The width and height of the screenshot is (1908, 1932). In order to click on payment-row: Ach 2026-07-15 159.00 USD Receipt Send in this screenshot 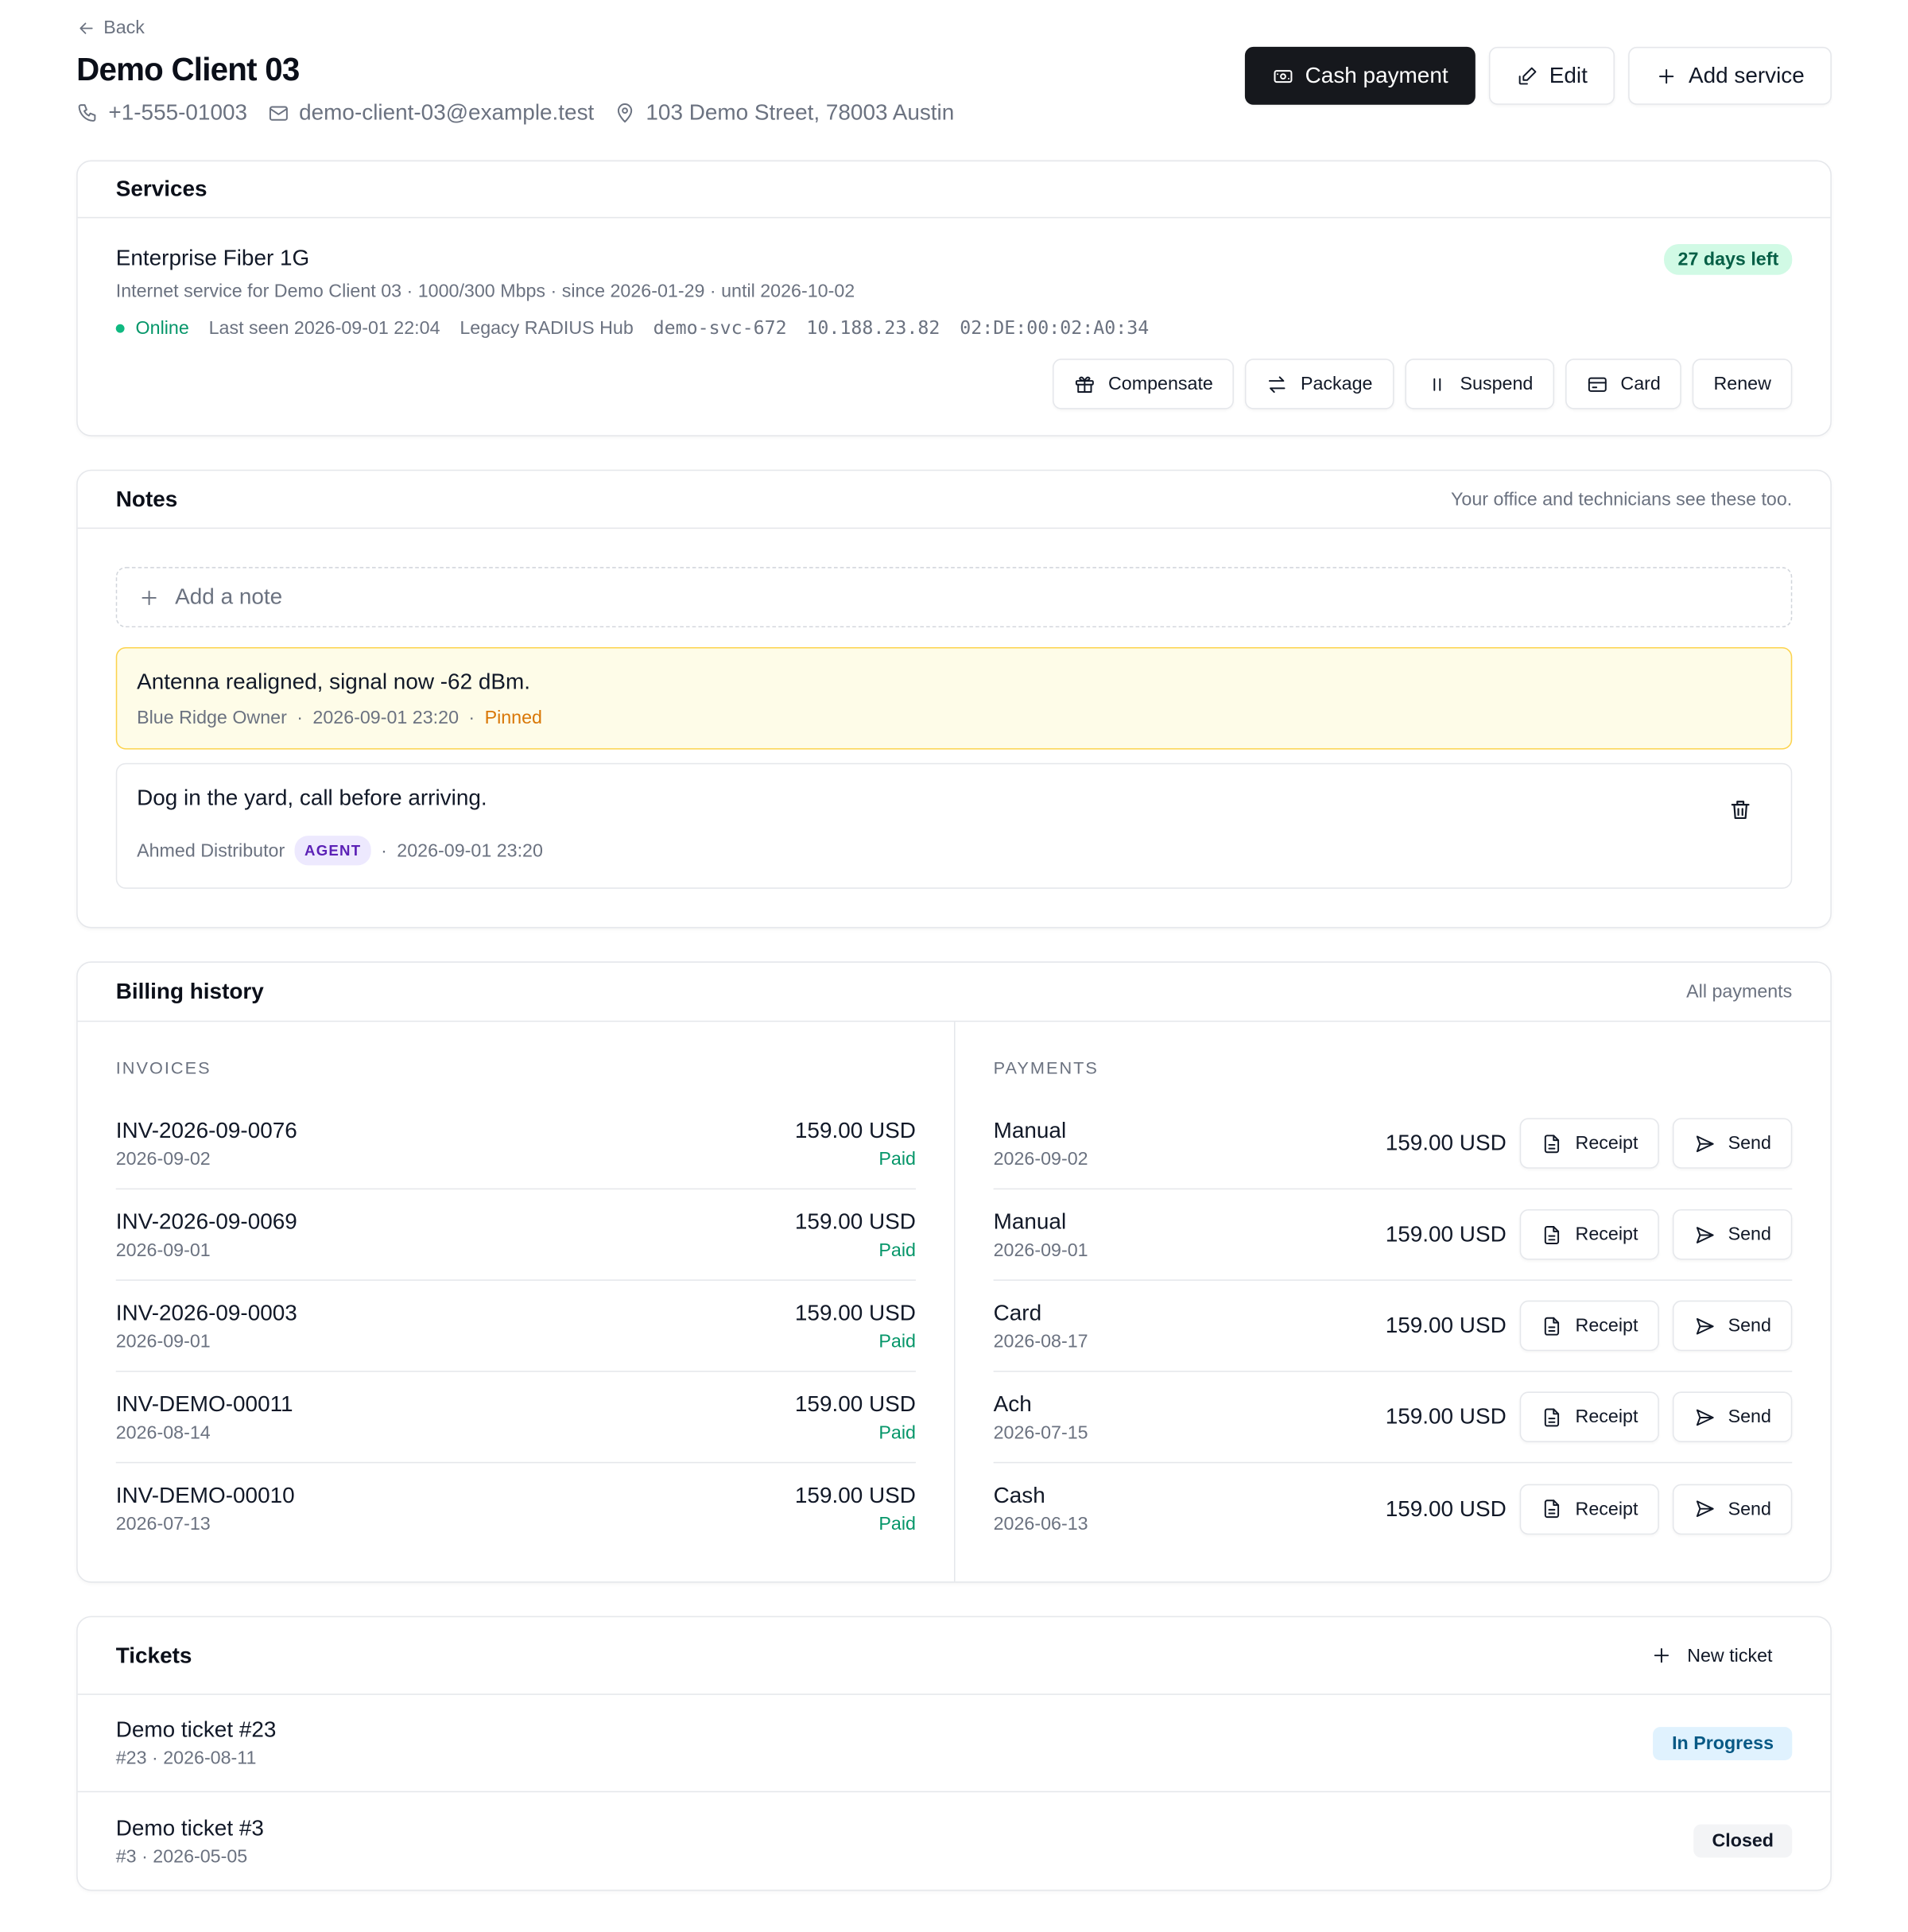, I will do `click(1393, 1418)`.